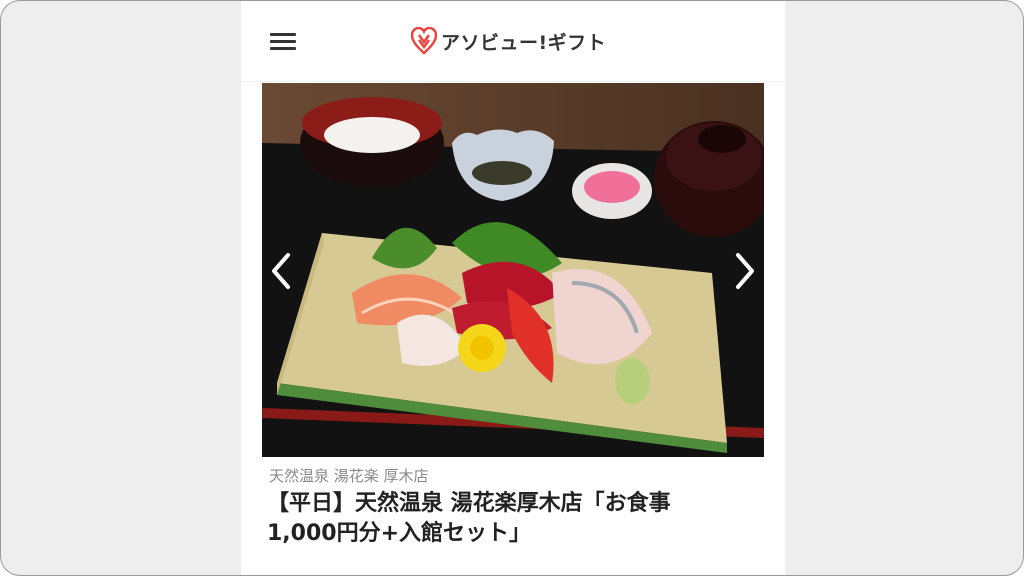  What do you see at coordinates (524, 42) in the screenshot?
I see `logo-text: アソビュー!ギフト` at bounding box center [524, 42].